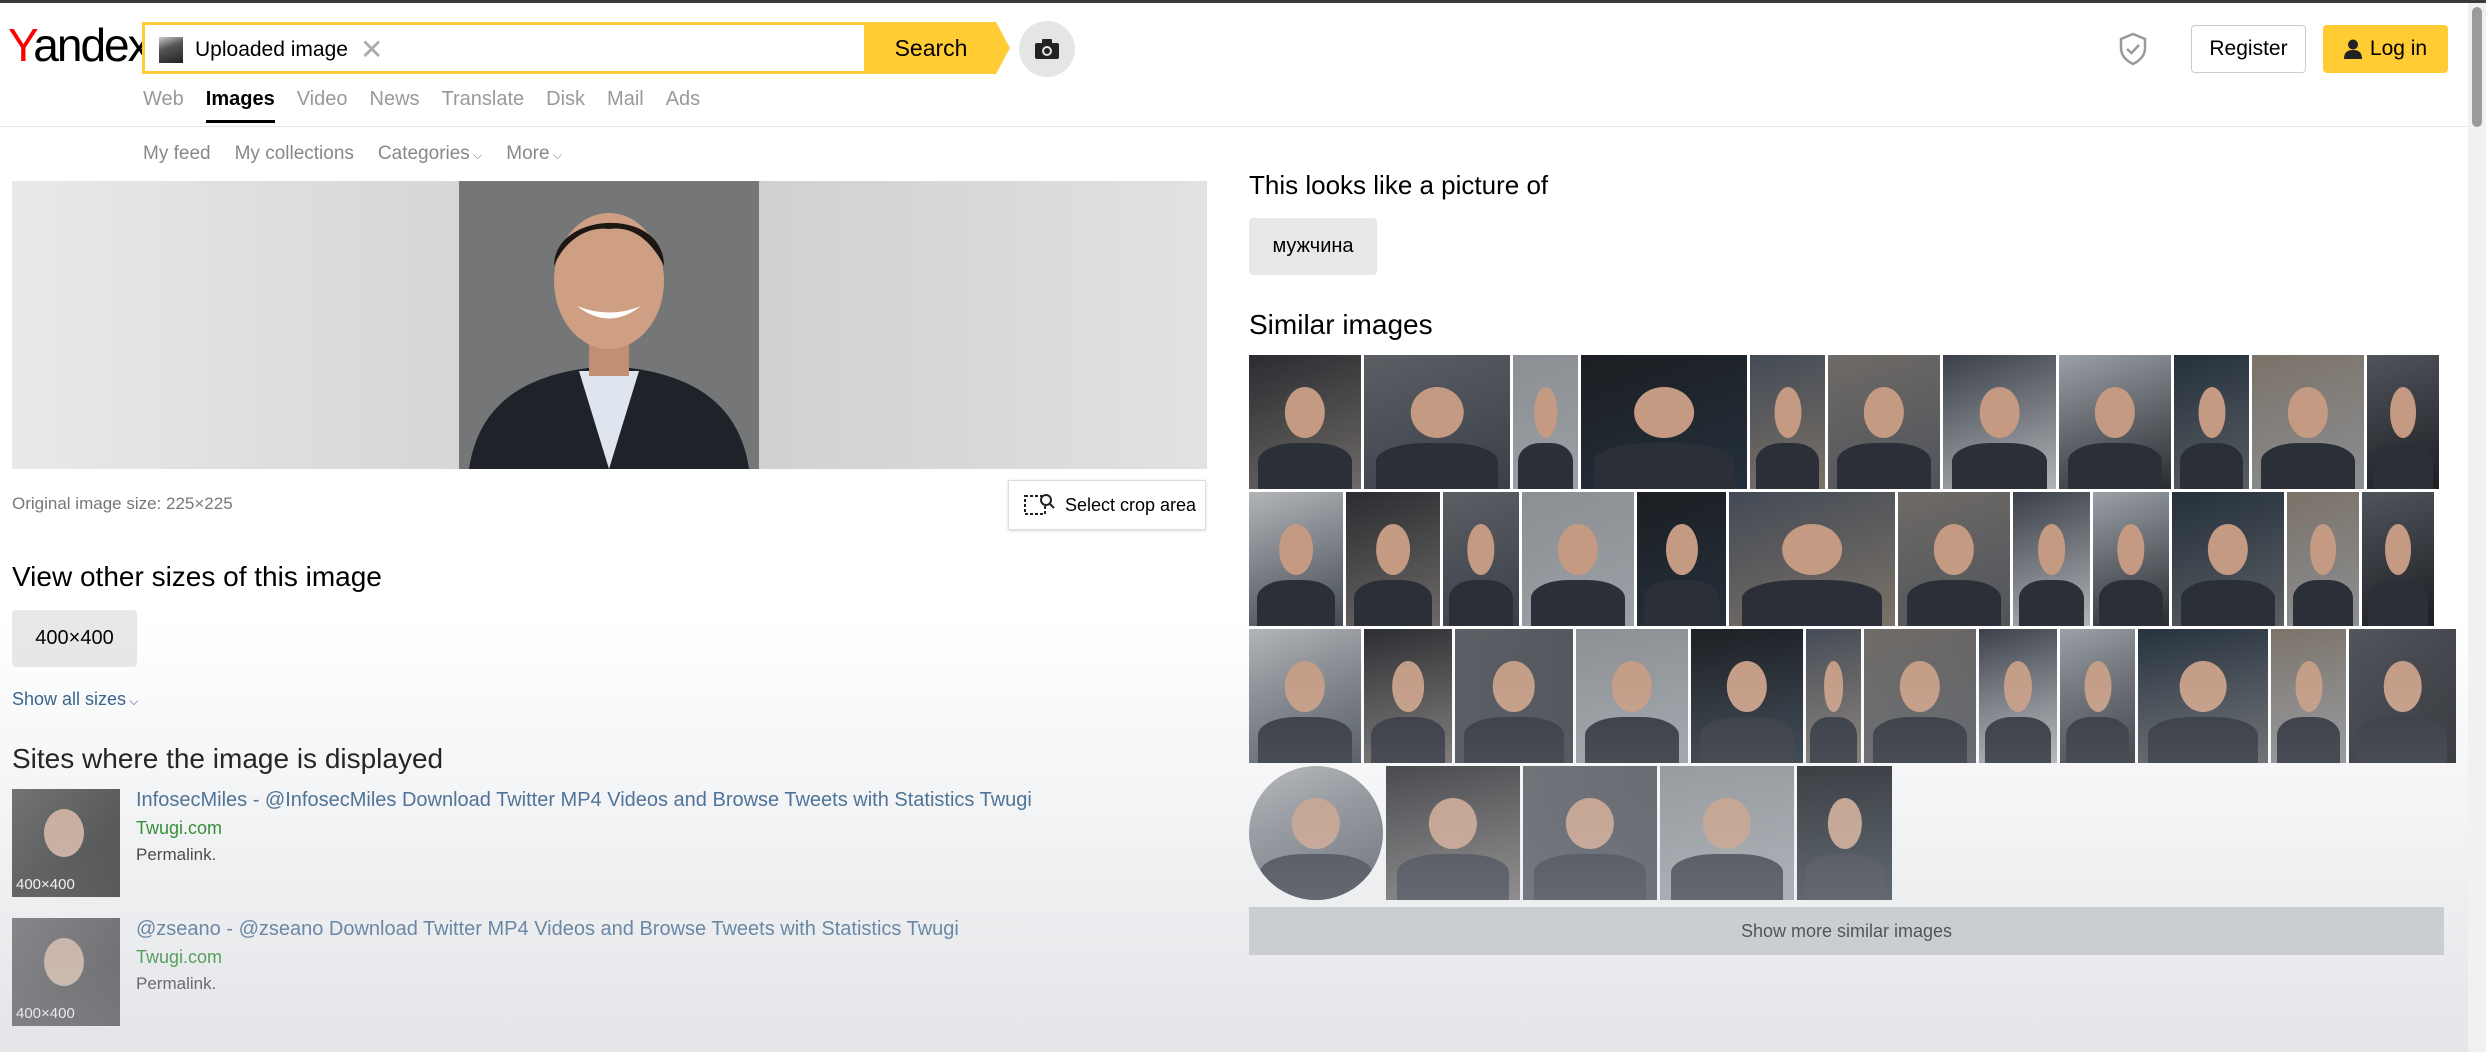 Image resolution: width=2486 pixels, height=1052 pixels. What do you see at coordinates (476, 155) in the screenshot?
I see `chevron-down-icon: ⌵` at bounding box center [476, 155].